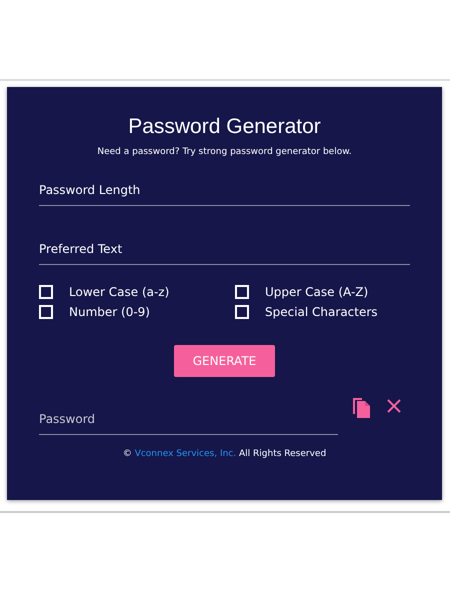  I want to click on company-link: Vconnex Services, Inc., so click(185, 454).